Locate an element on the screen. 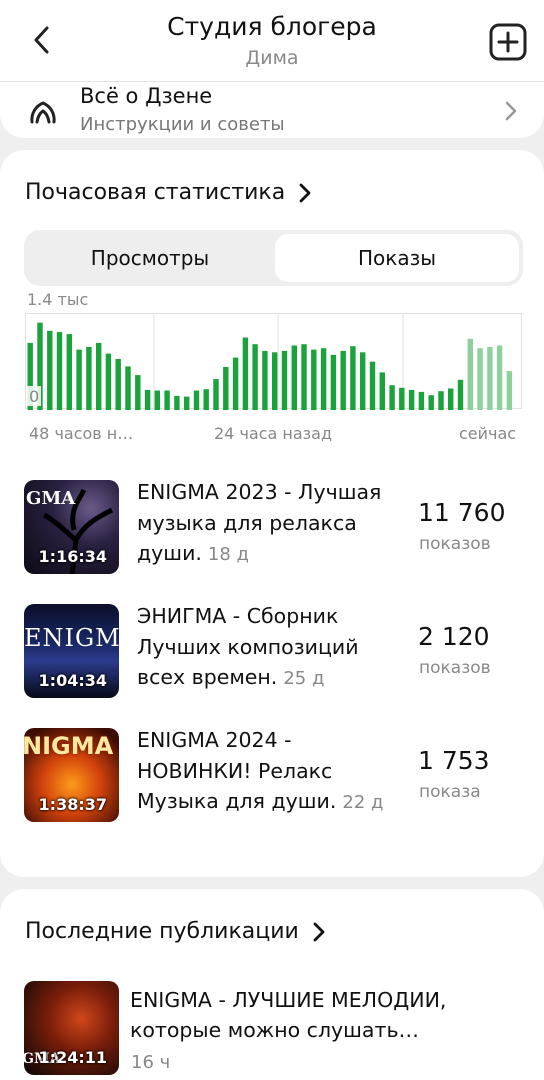 Image resolution: width=544 pixels, height=1080 pixels. page-subtitle: Дима is located at coordinates (272, 58).